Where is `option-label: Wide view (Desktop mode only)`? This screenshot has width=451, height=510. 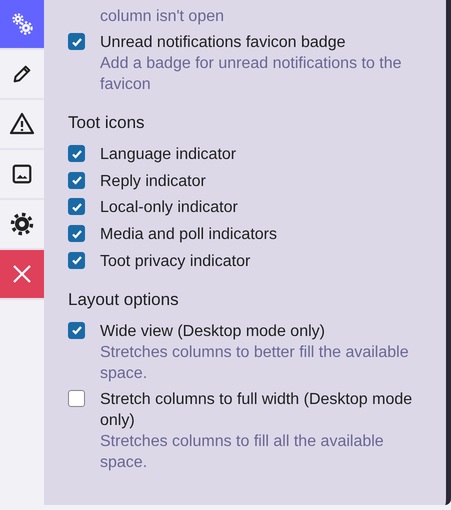
option-label: Wide view (Desktop mode only) is located at coordinates (213, 332).